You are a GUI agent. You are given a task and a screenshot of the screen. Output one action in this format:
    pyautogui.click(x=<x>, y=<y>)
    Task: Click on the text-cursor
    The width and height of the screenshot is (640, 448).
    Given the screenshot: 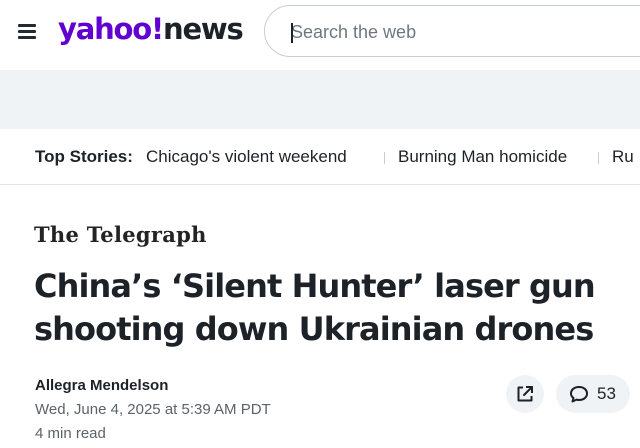 What is the action you would take?
    pyautogui.click(x=292, y=33)
    